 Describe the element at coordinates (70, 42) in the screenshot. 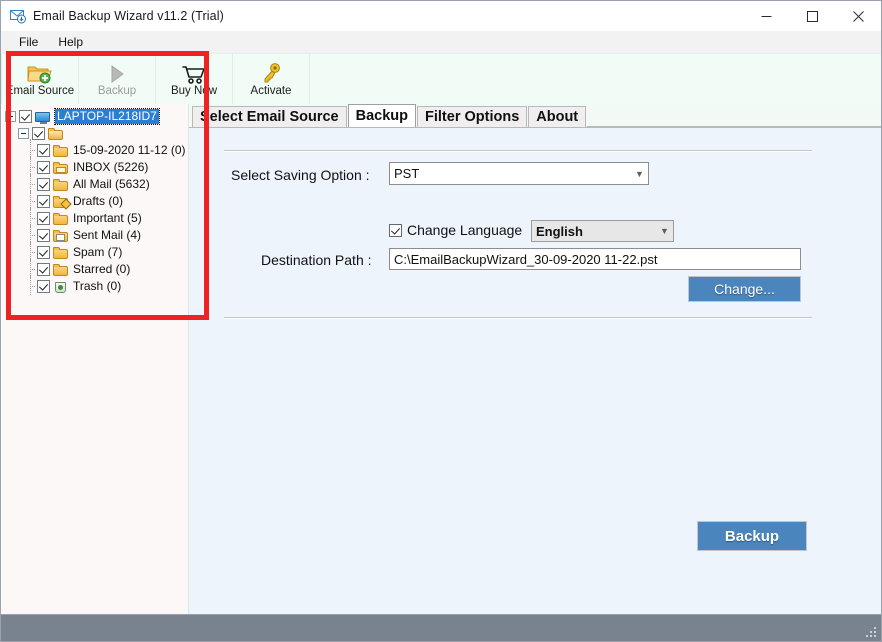

I see `menu-item-help: Help` at that location.